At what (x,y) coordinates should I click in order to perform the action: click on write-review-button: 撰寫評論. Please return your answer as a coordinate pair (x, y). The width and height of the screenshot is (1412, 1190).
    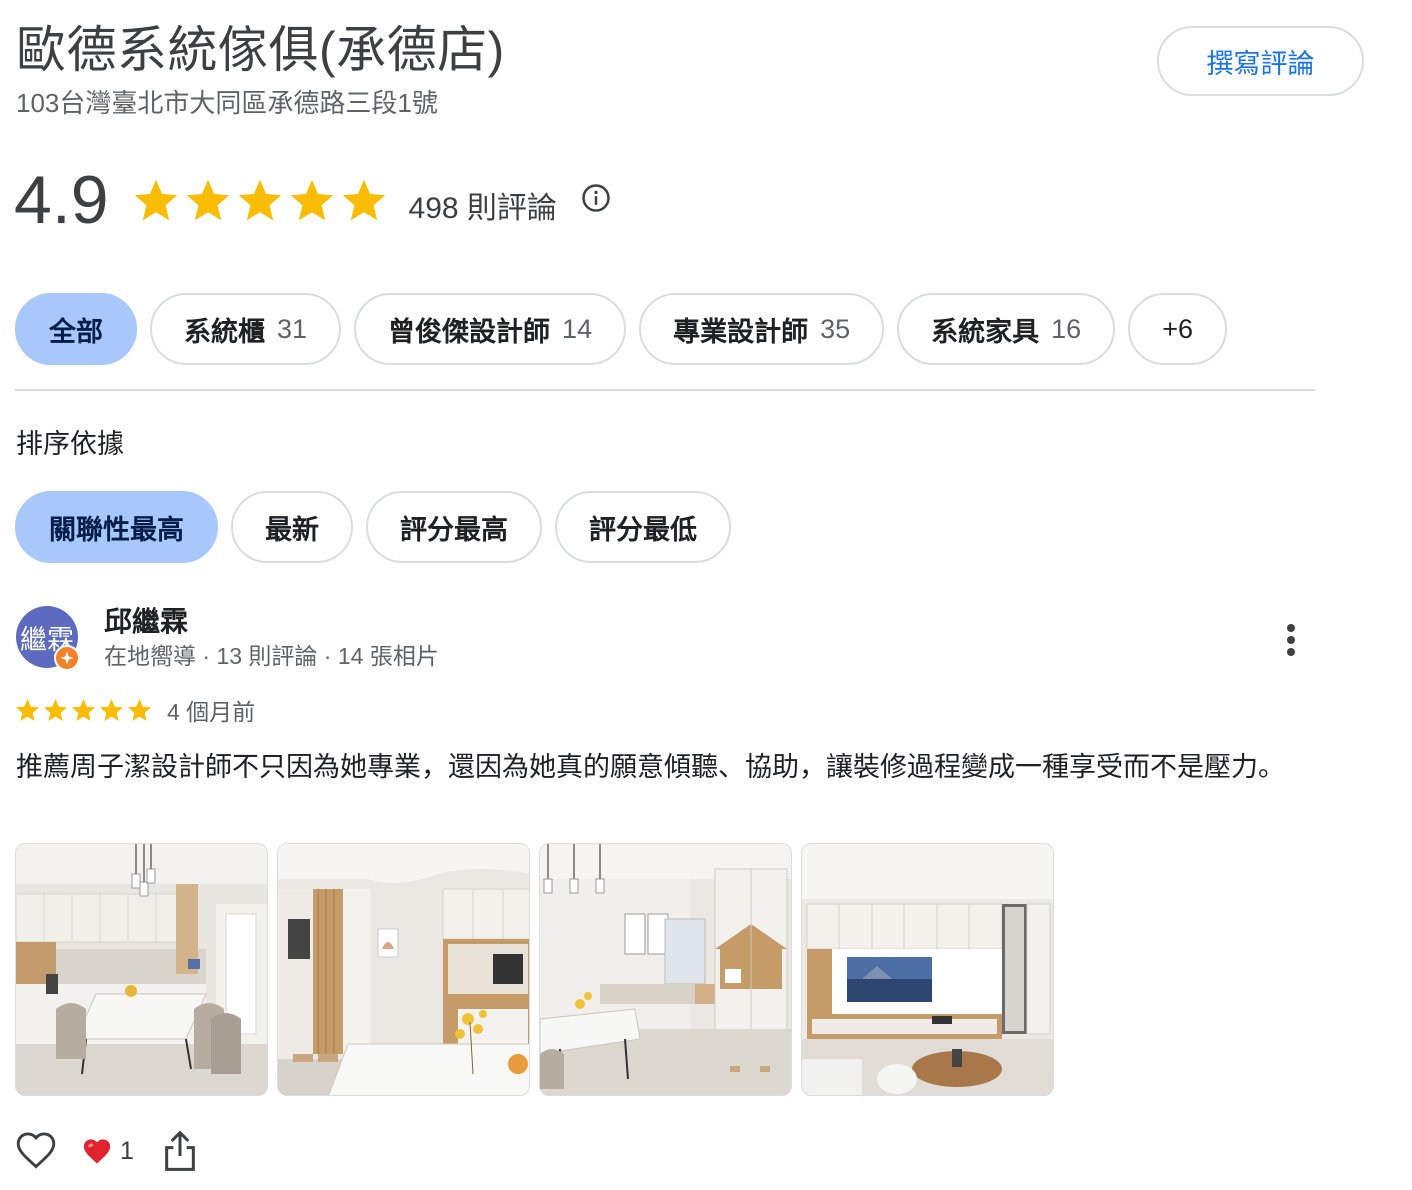
    Looking at the image, I should click on (1260, 61).